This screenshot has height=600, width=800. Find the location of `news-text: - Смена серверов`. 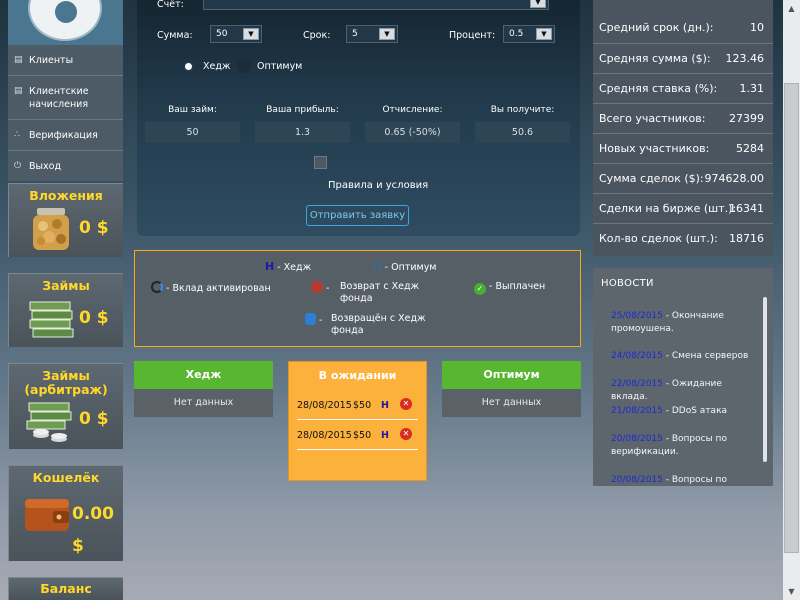

news-text: - Смена серверов is located at coordinates (707, 356).